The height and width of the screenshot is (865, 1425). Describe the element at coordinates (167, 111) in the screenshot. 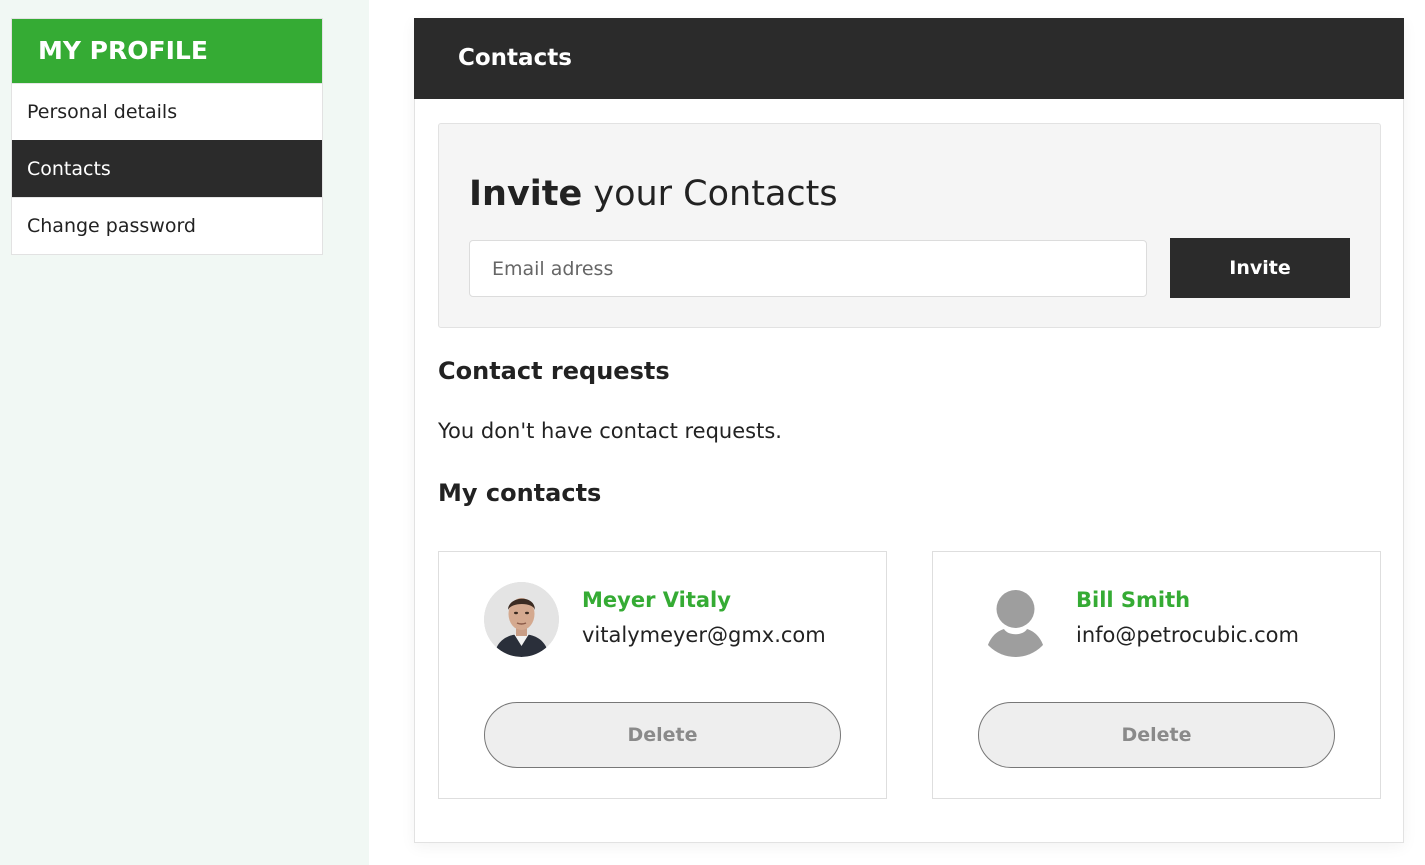

I see `sidebar-item-personal-details: Personal details` at that location.